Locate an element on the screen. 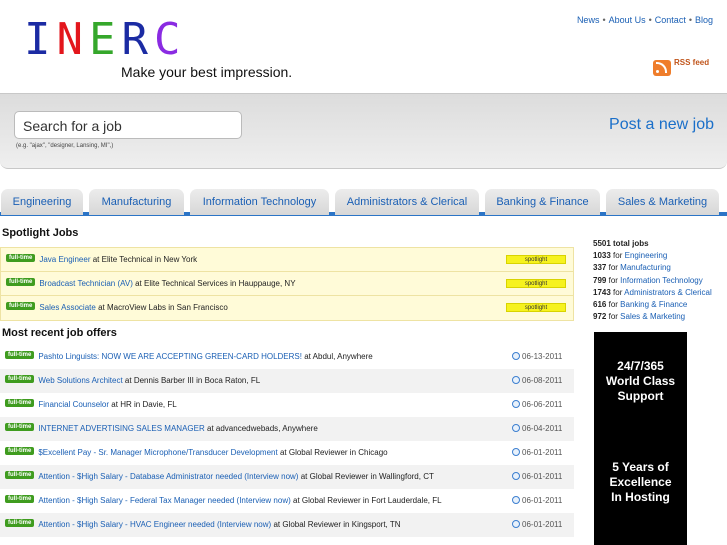 The image size is (727, 545). stats-link-banking-finance: Banking & Finance is located at coordinates (653, 304).